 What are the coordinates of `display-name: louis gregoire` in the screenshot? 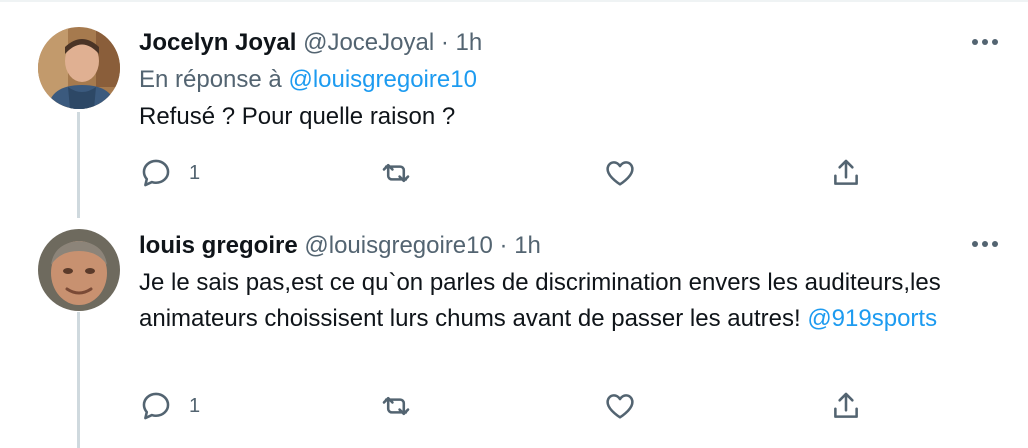 It's located at (218, 245).